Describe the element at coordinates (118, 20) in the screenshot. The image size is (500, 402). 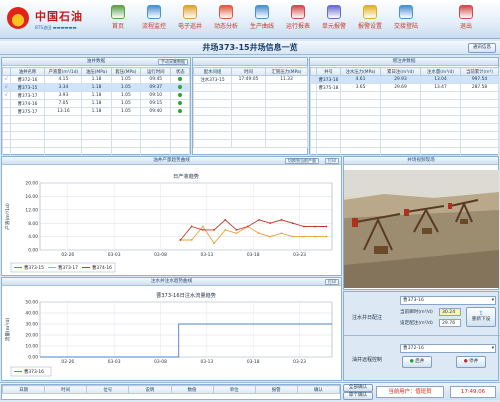
I see `toolbar-home-button: 首页` at that location.